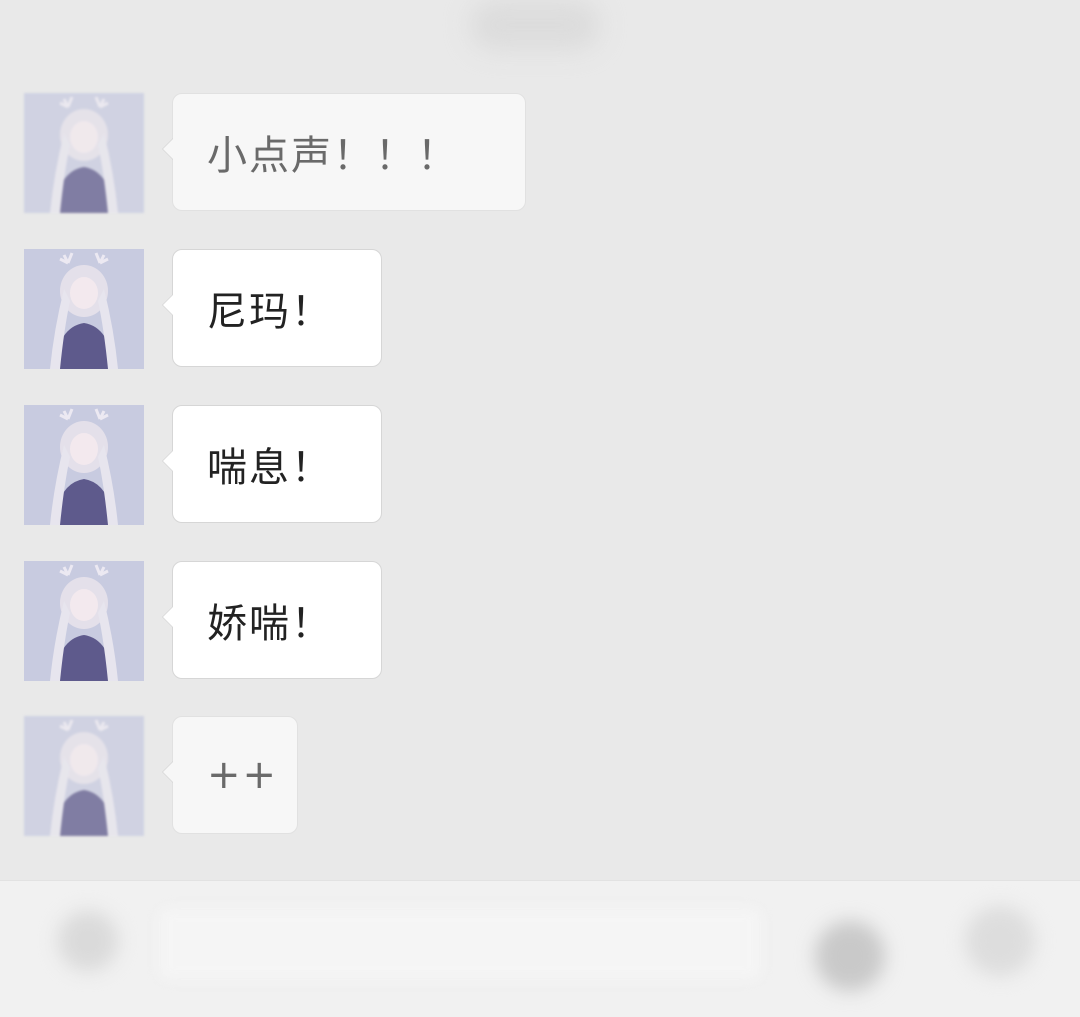 This screenshot has width=1080, height=1017. Describe the element at coordinates (1000, 941) in the screenshot. I see `plus-icon` at that location.